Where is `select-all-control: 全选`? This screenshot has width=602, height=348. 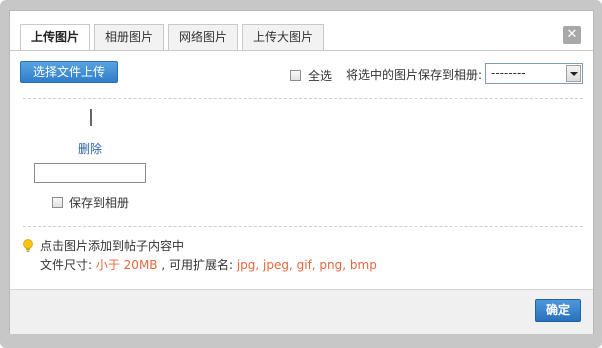
select-all-control: 全选 is located at coordinates (311, 75).